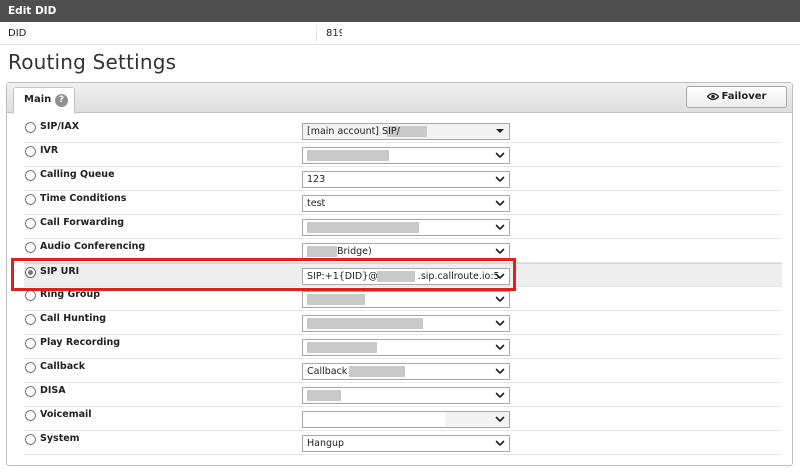 Image resolution: width=800 pixels, height=473 pixels. What do you see at coordinates (399, 98) in the screenshot?
I see `tab-bar: Main ? Failover` at bounding box center [399, 98].